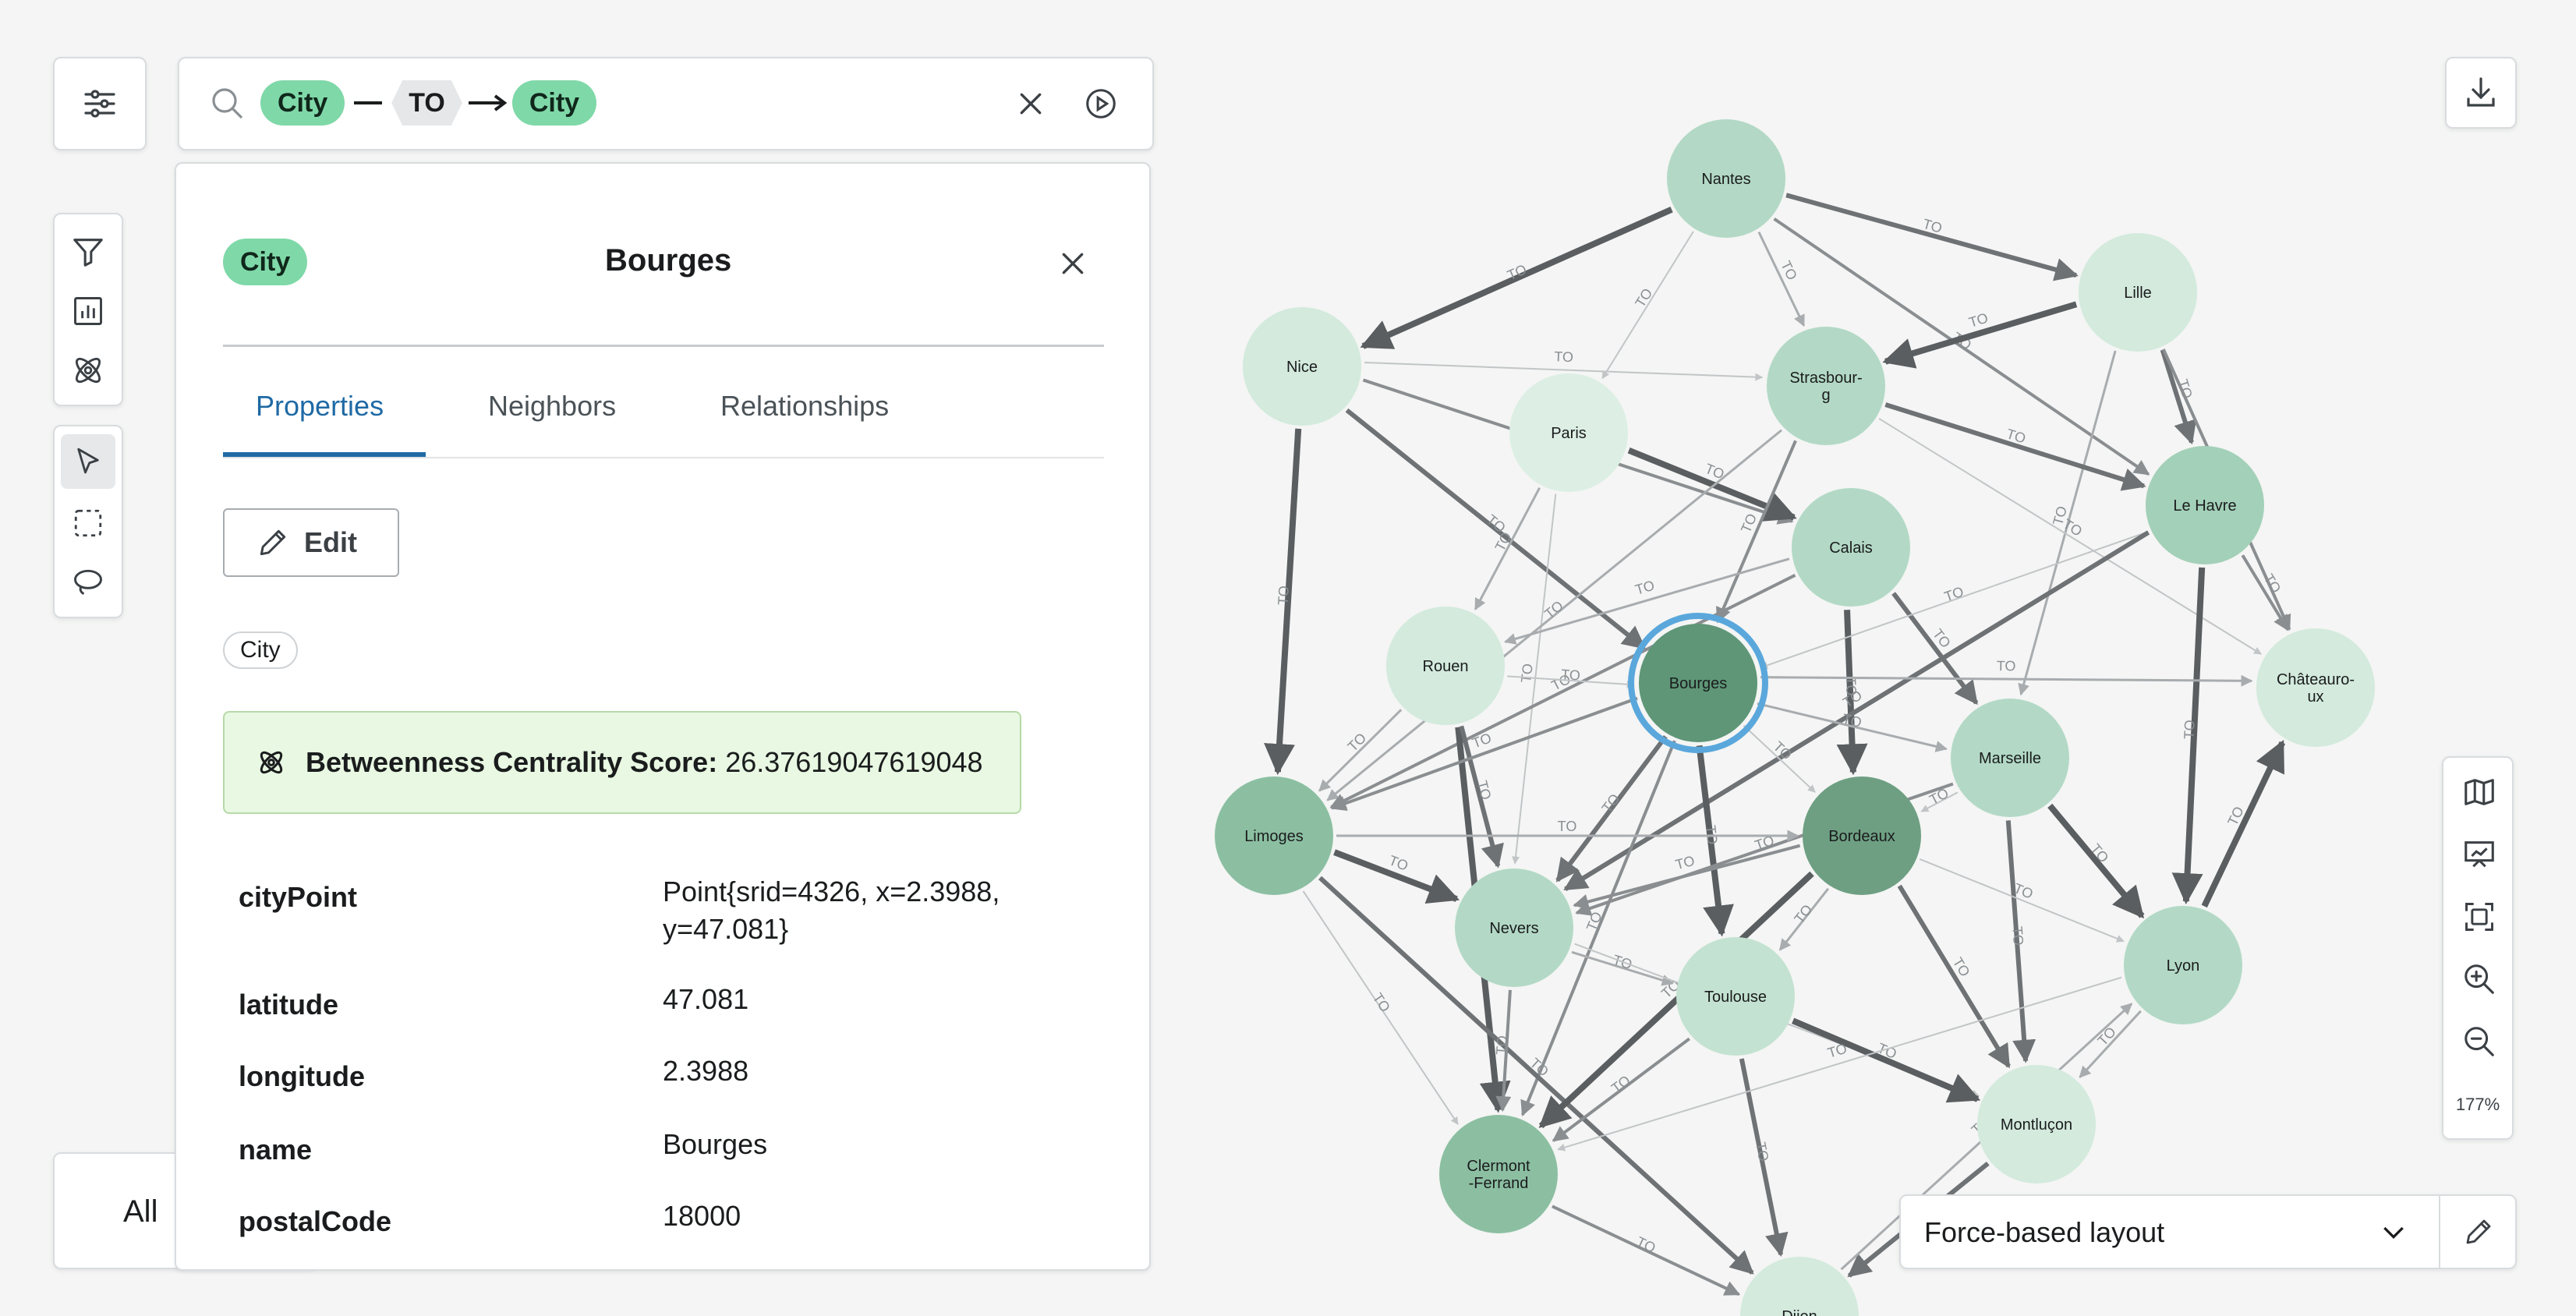 This screenshot has height=1316, width=2576. What do you see at coordinates (88, 523) in the screenshot?
I see `box-select-tool-button` at bounding box center [88, 523].